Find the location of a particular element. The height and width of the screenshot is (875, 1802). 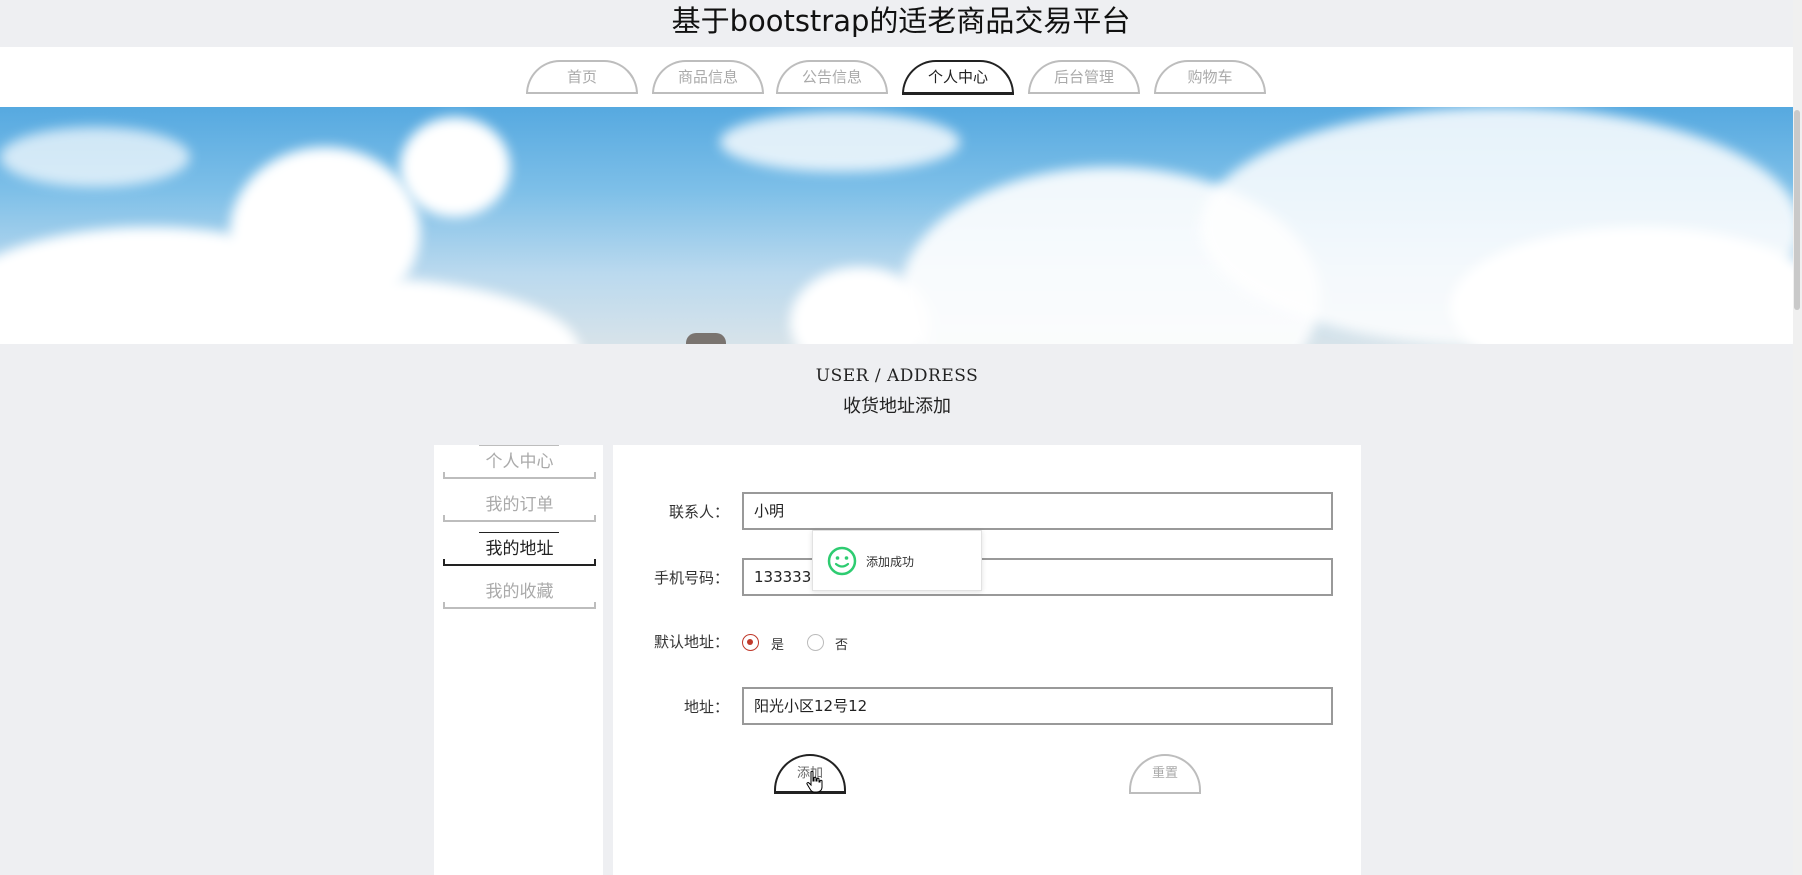

address-input: 阳光小区12号12 is located at coordinates (1037, 706).